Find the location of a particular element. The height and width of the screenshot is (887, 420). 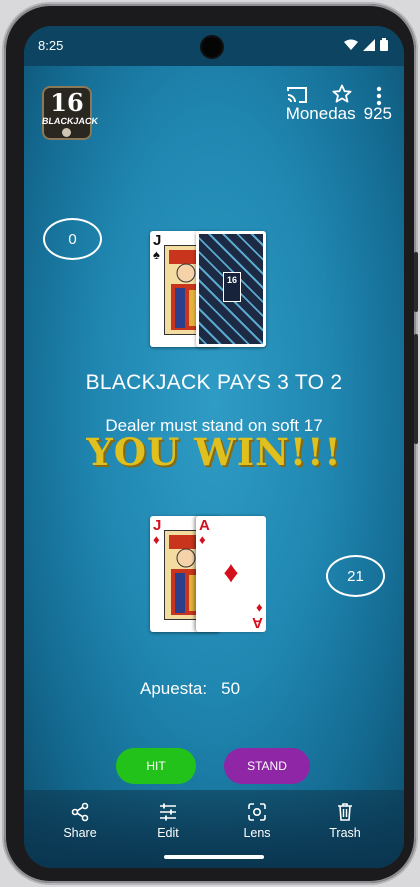

player-card-2-rank-bottom: A is located at coordinates (257, 622).